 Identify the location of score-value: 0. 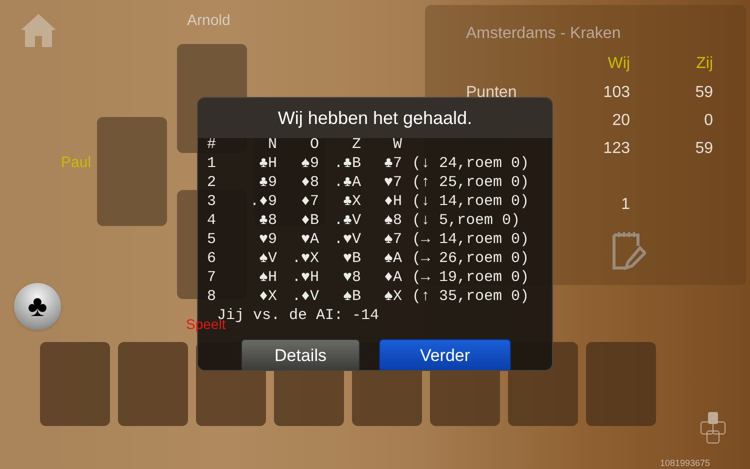
(708, 121).